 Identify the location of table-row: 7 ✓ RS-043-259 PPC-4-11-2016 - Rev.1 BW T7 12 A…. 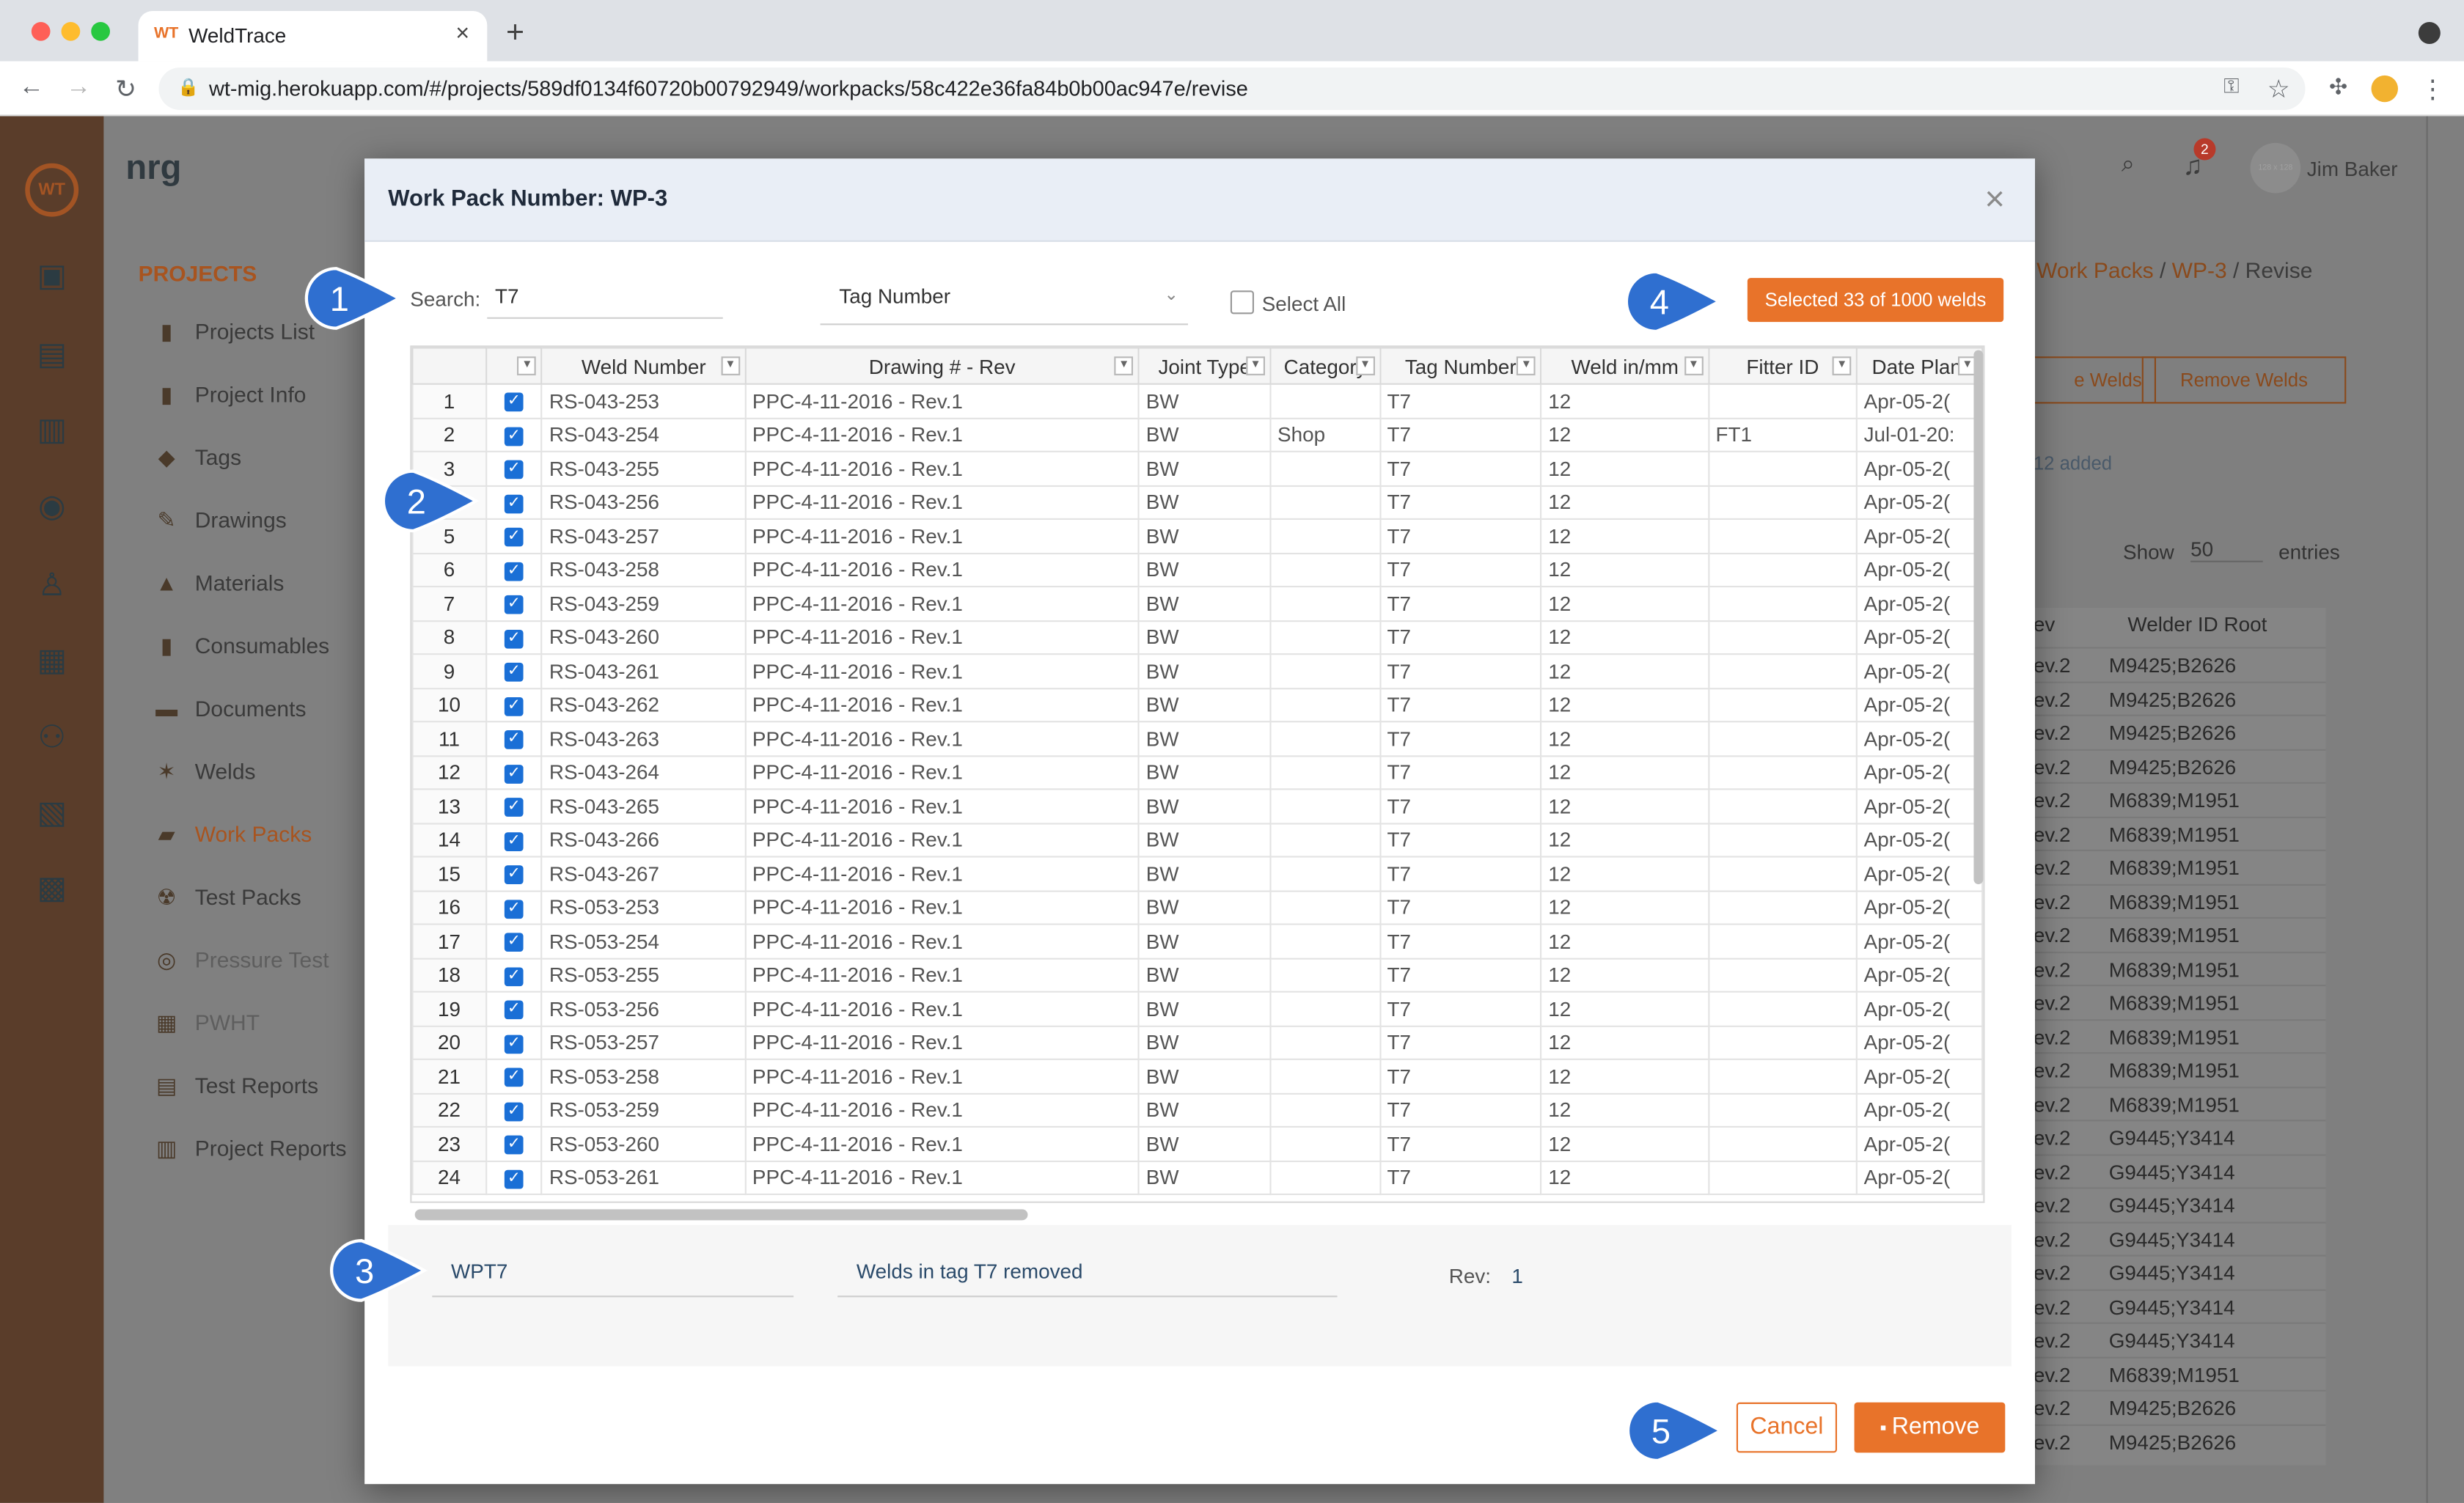
(1197, 603).